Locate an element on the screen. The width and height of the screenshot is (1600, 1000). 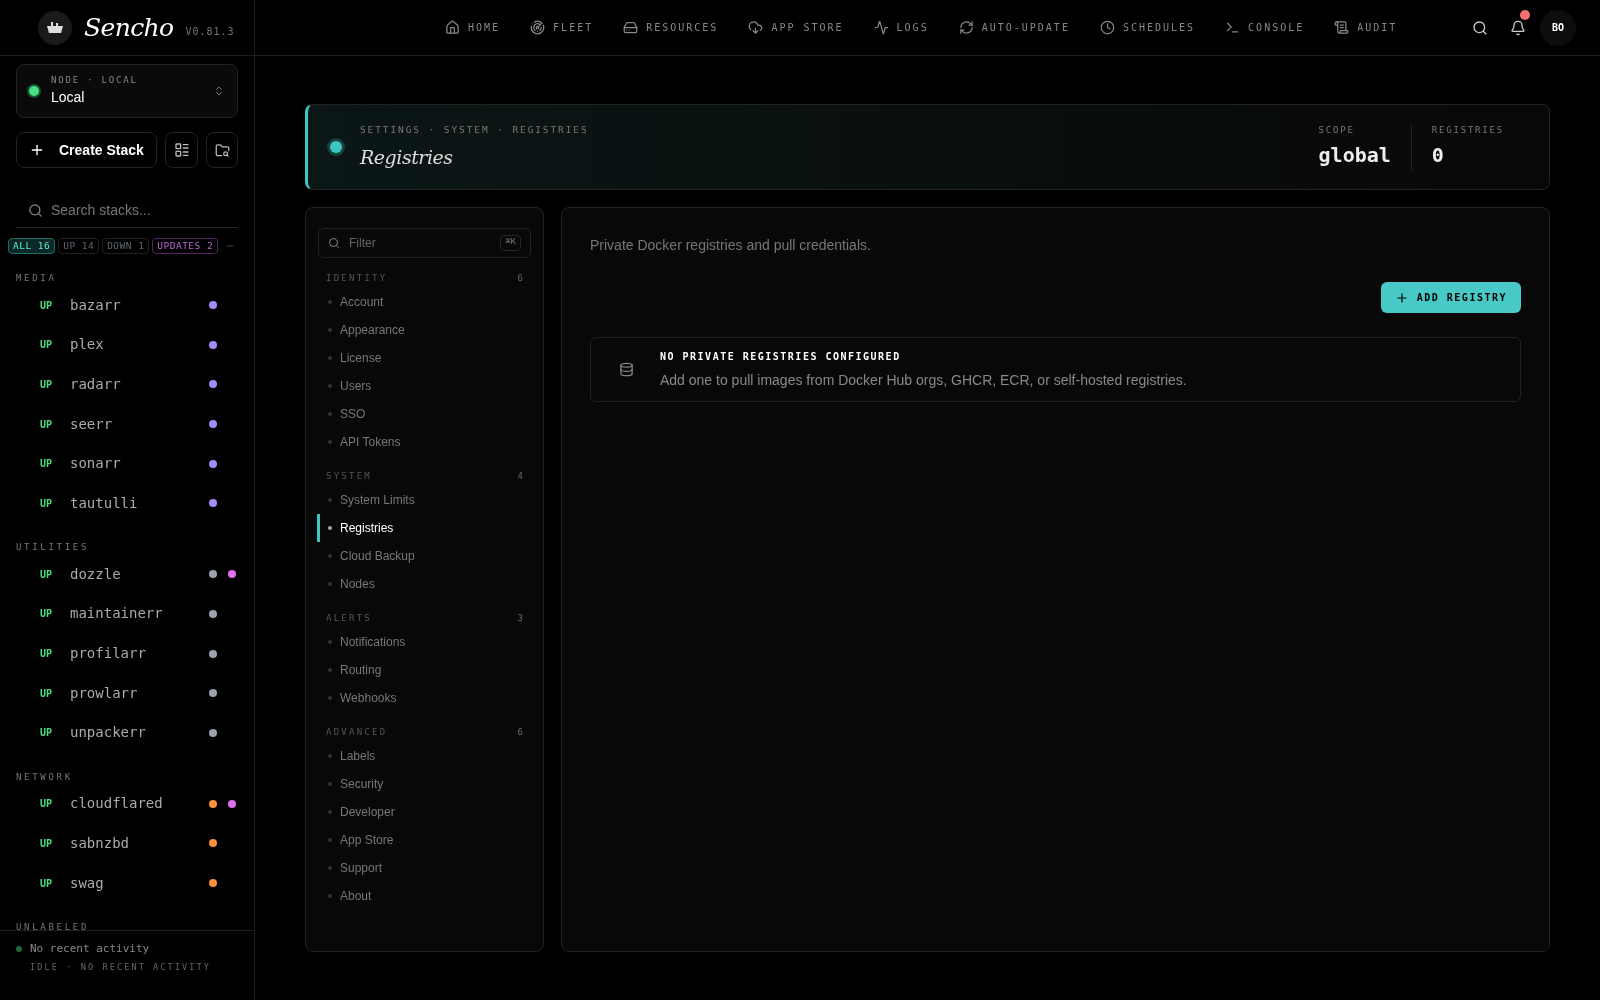
settings-nav-item: API Tokens is located at coordinates (424, 442).